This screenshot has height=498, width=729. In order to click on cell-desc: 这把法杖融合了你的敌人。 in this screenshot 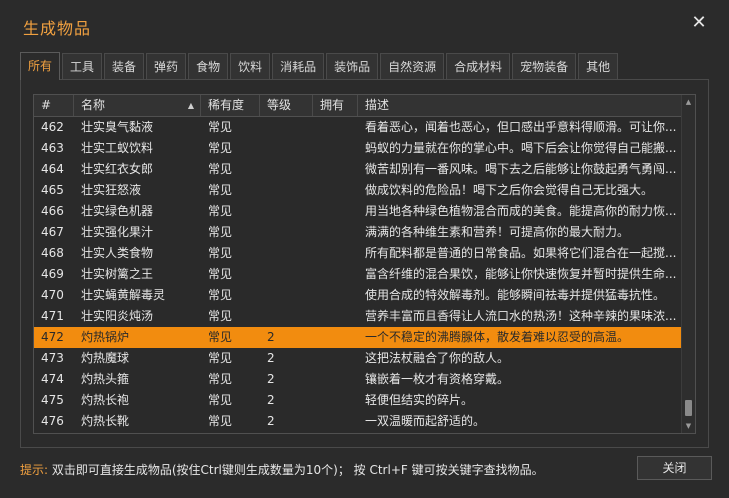, I will do `click(437, 358)`.